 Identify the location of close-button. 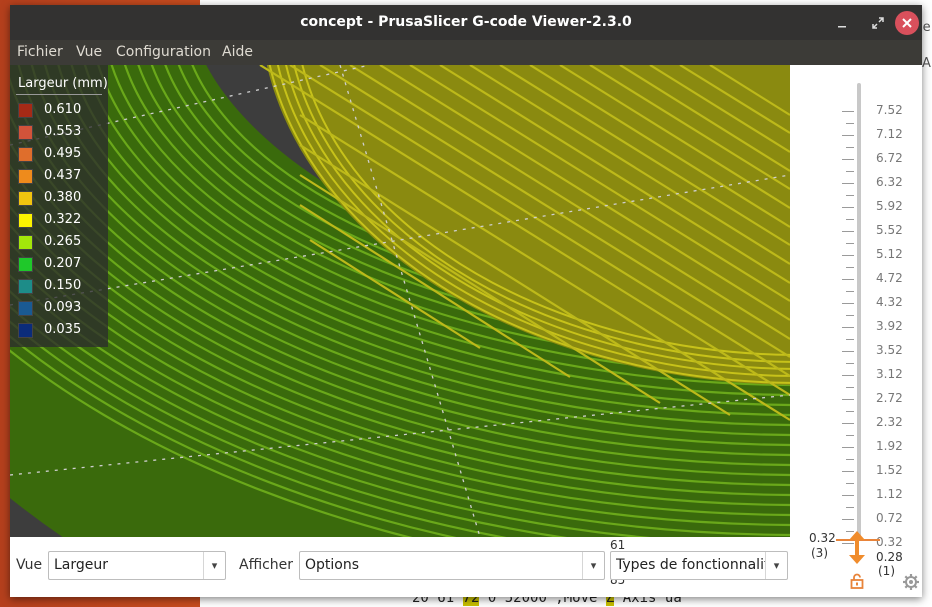
(907, 23).